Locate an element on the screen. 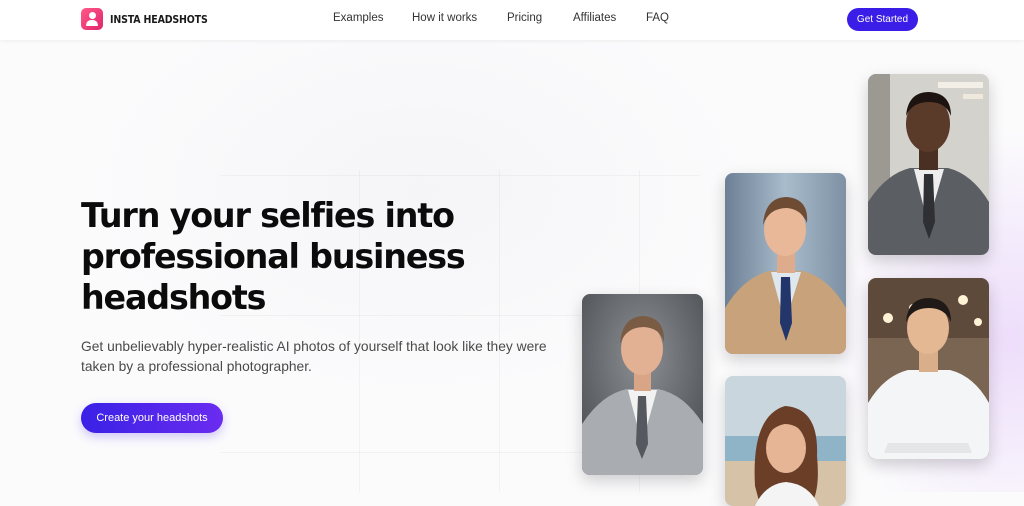 This screenshot has width=1024, height=506. nav-link-examples: Examples is located at coordinates (358, 18).